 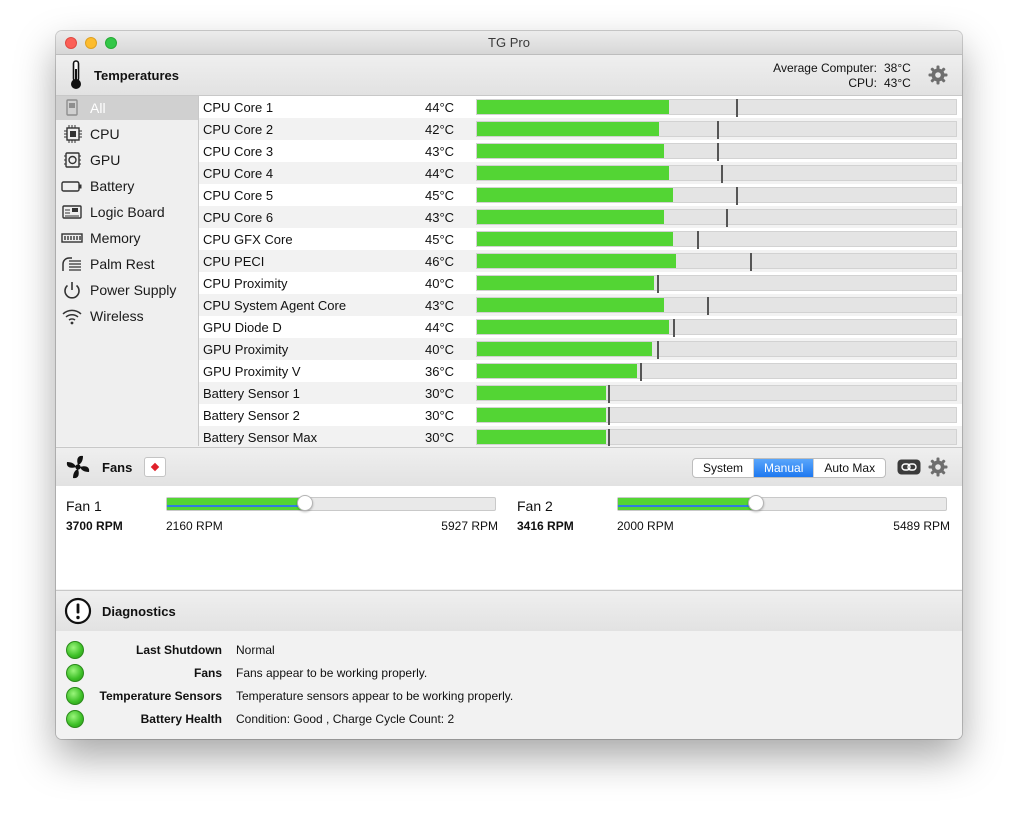 What do you see at coordinates (938, 467) in the screenshot?
I see `fans-gear-icon` at bounding box center [938, 467].